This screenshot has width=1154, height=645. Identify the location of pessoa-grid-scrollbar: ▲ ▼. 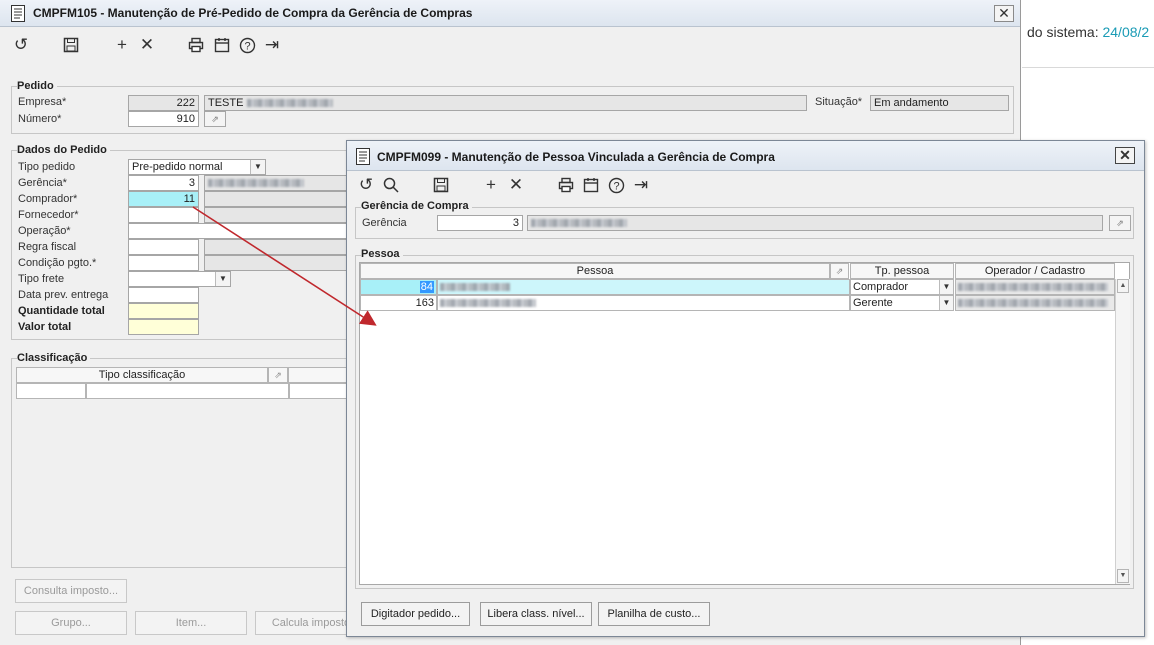
(1122, 431).